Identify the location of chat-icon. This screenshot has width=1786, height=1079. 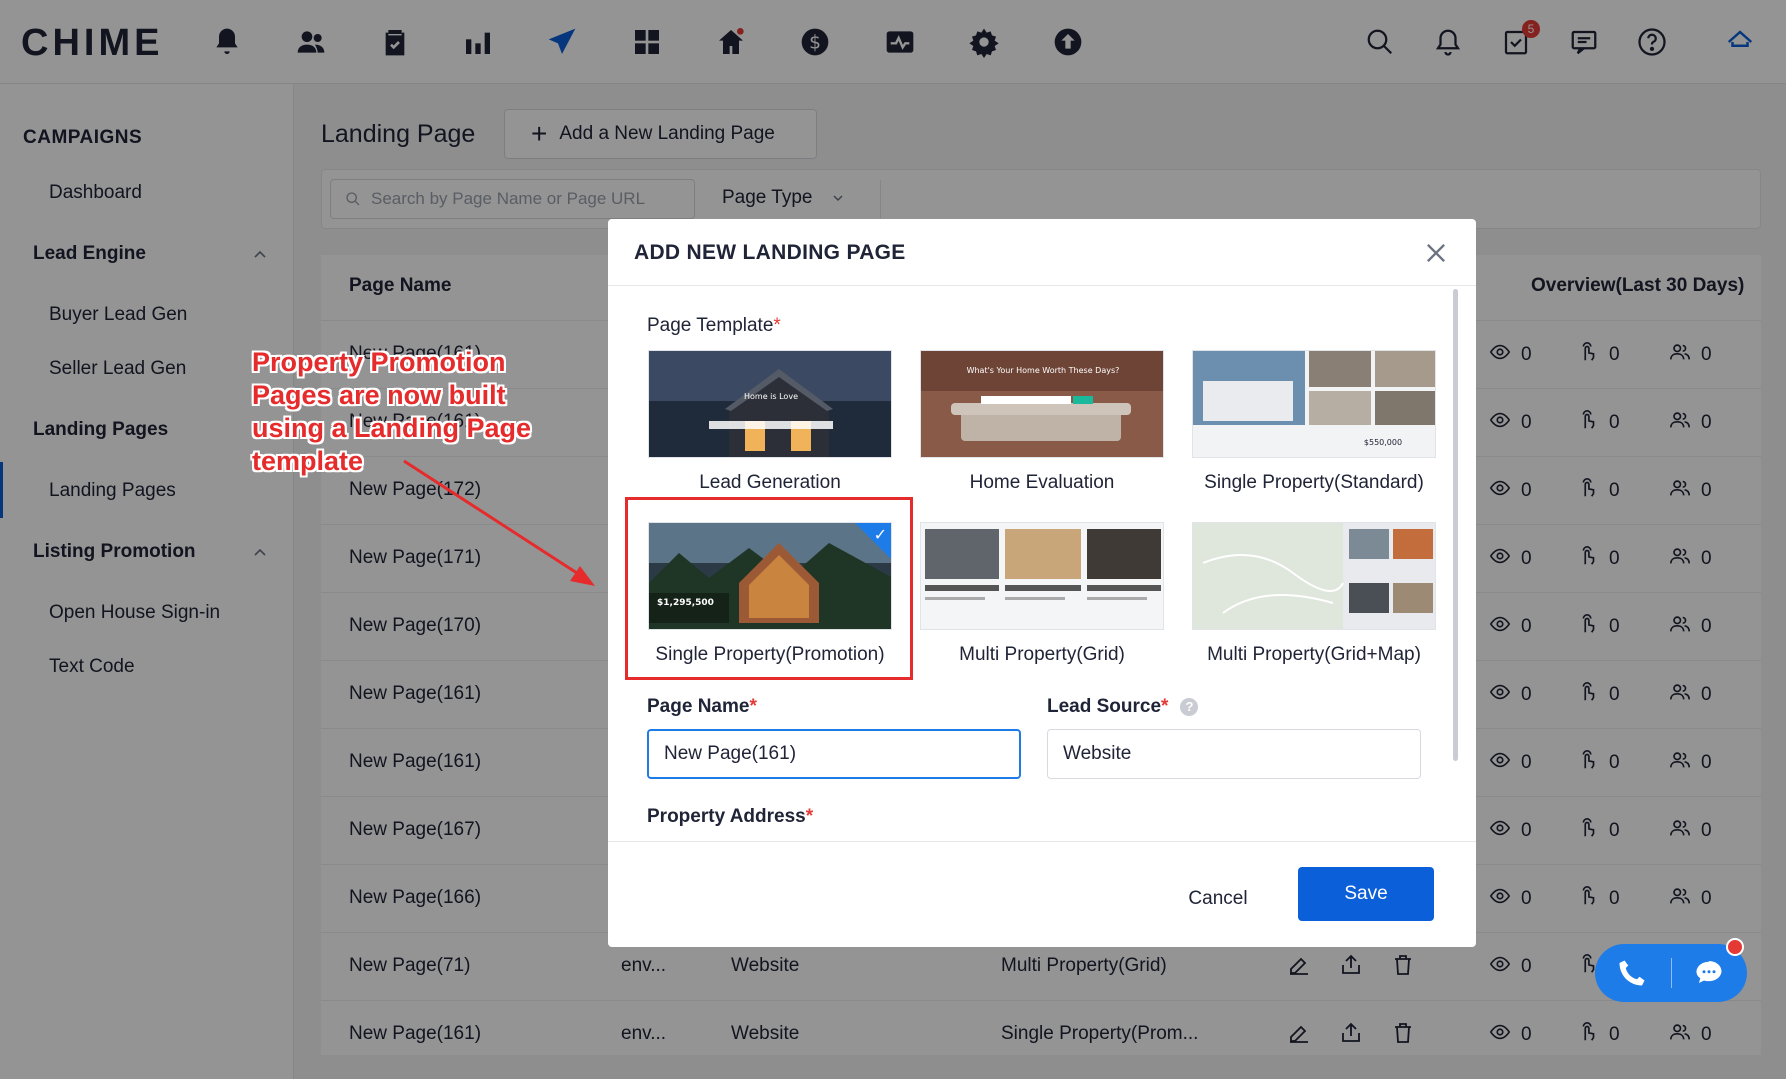
(1709, 973).